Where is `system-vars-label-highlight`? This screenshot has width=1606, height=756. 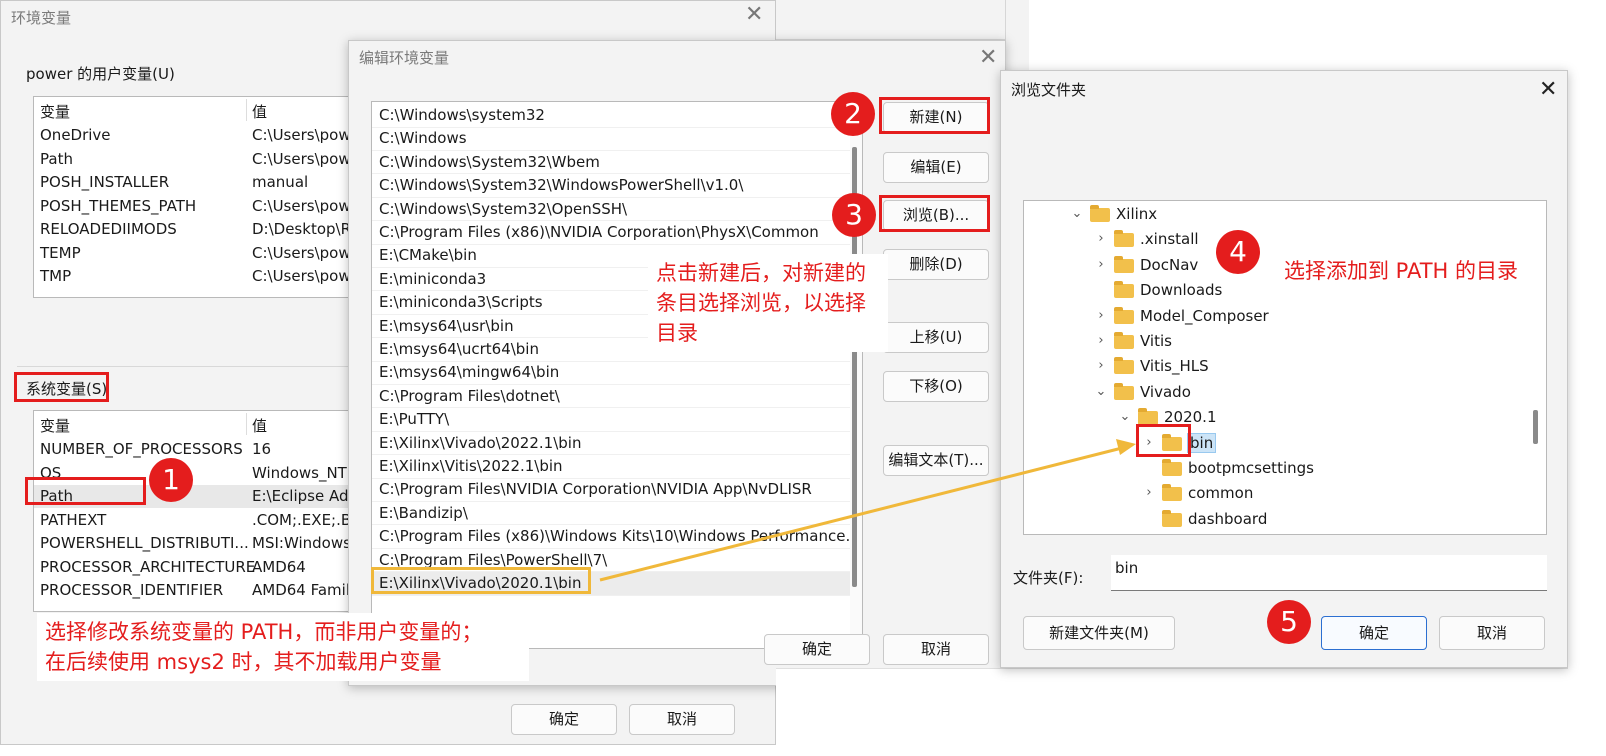
system-vars-label-highlight is located at coordinates (61, 387).